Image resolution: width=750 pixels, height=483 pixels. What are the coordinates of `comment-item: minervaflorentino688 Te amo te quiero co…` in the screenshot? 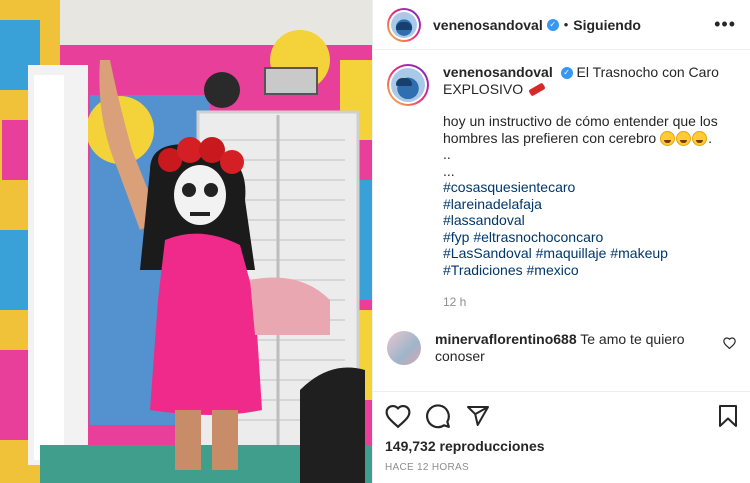 It's located at (561, 347).